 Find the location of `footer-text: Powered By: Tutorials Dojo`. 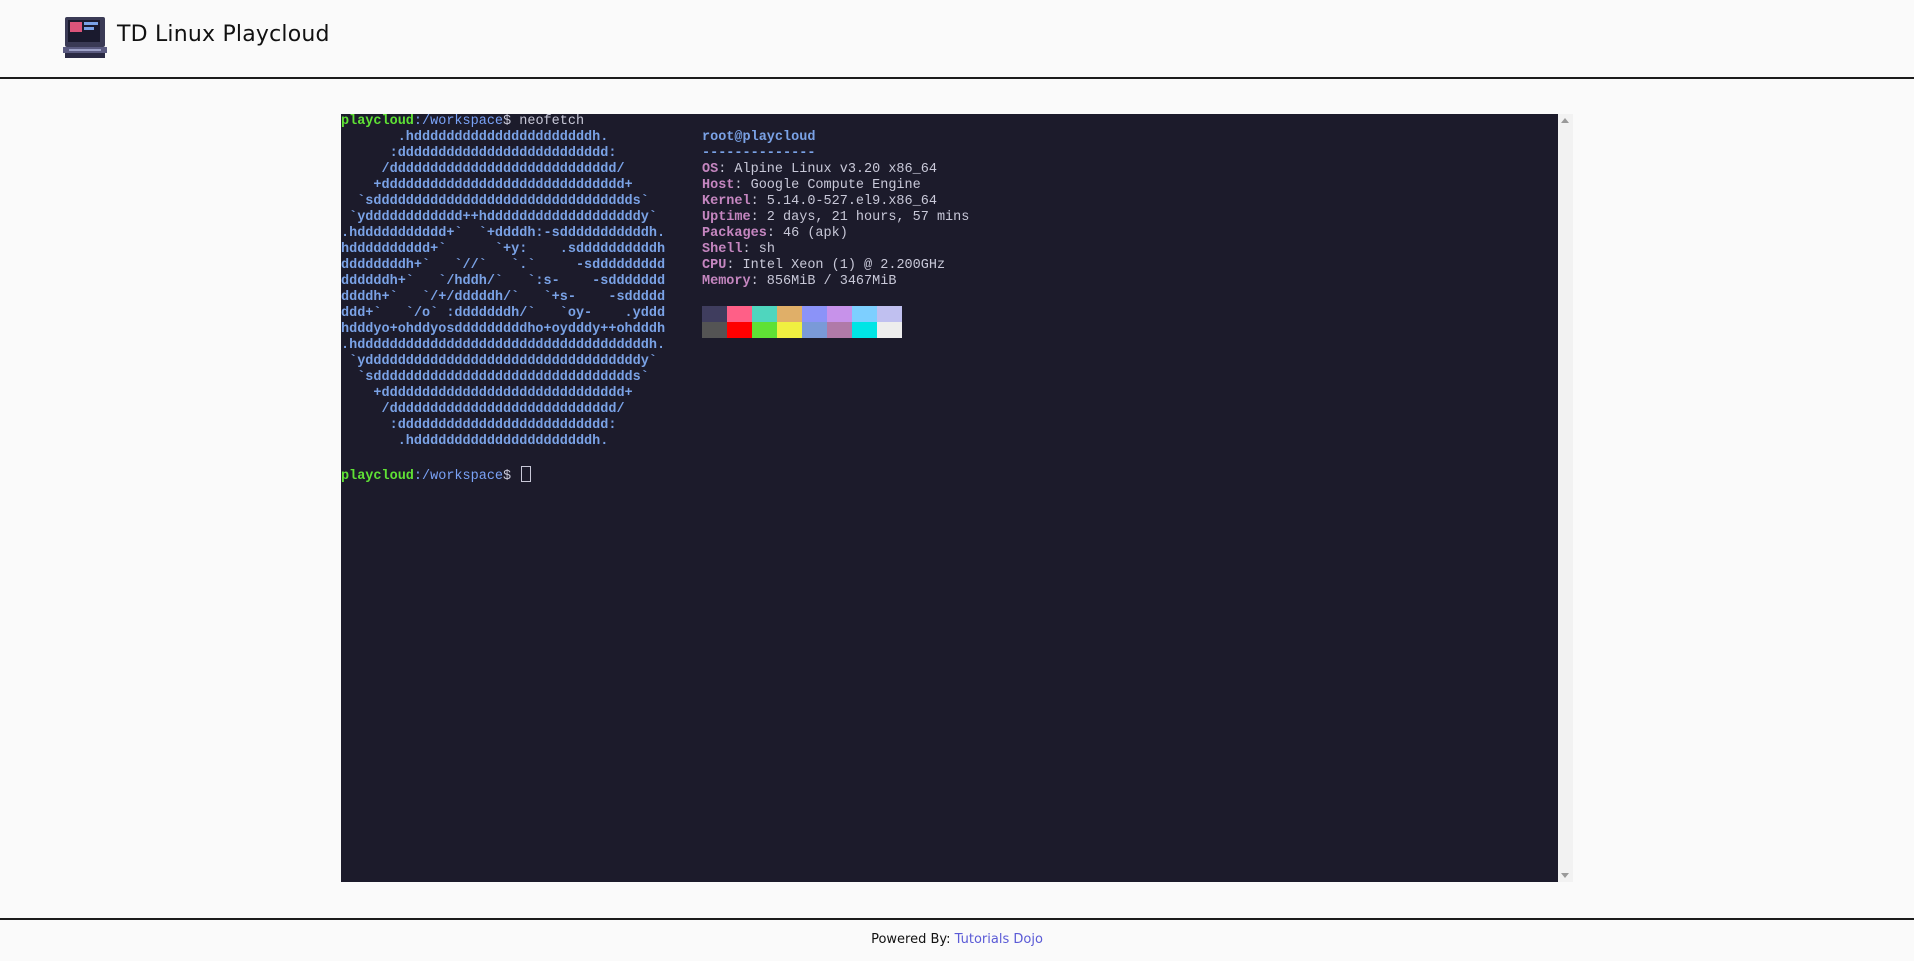

footer-text: Powered By: Tutorials Dojo is located at coordinates (957, 939).